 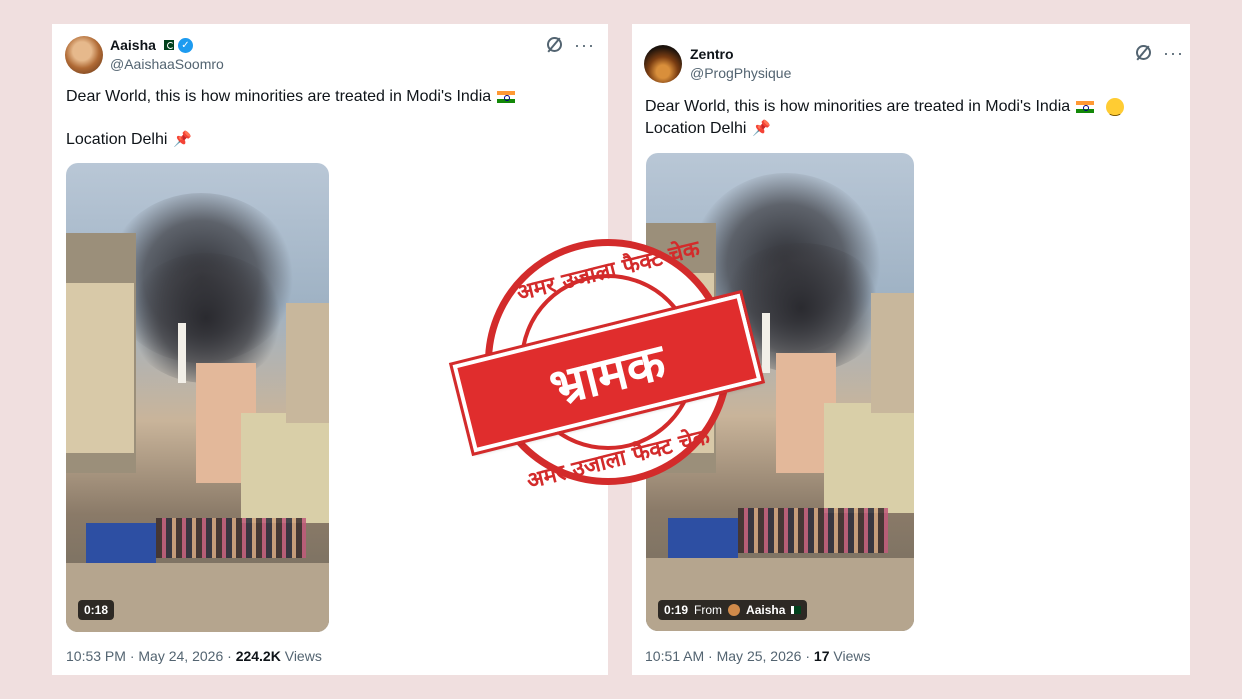 I want to click on tweet-meta: 10:51 AM · May 25, 2026 · 17 Views, so click(x=758, y=656).